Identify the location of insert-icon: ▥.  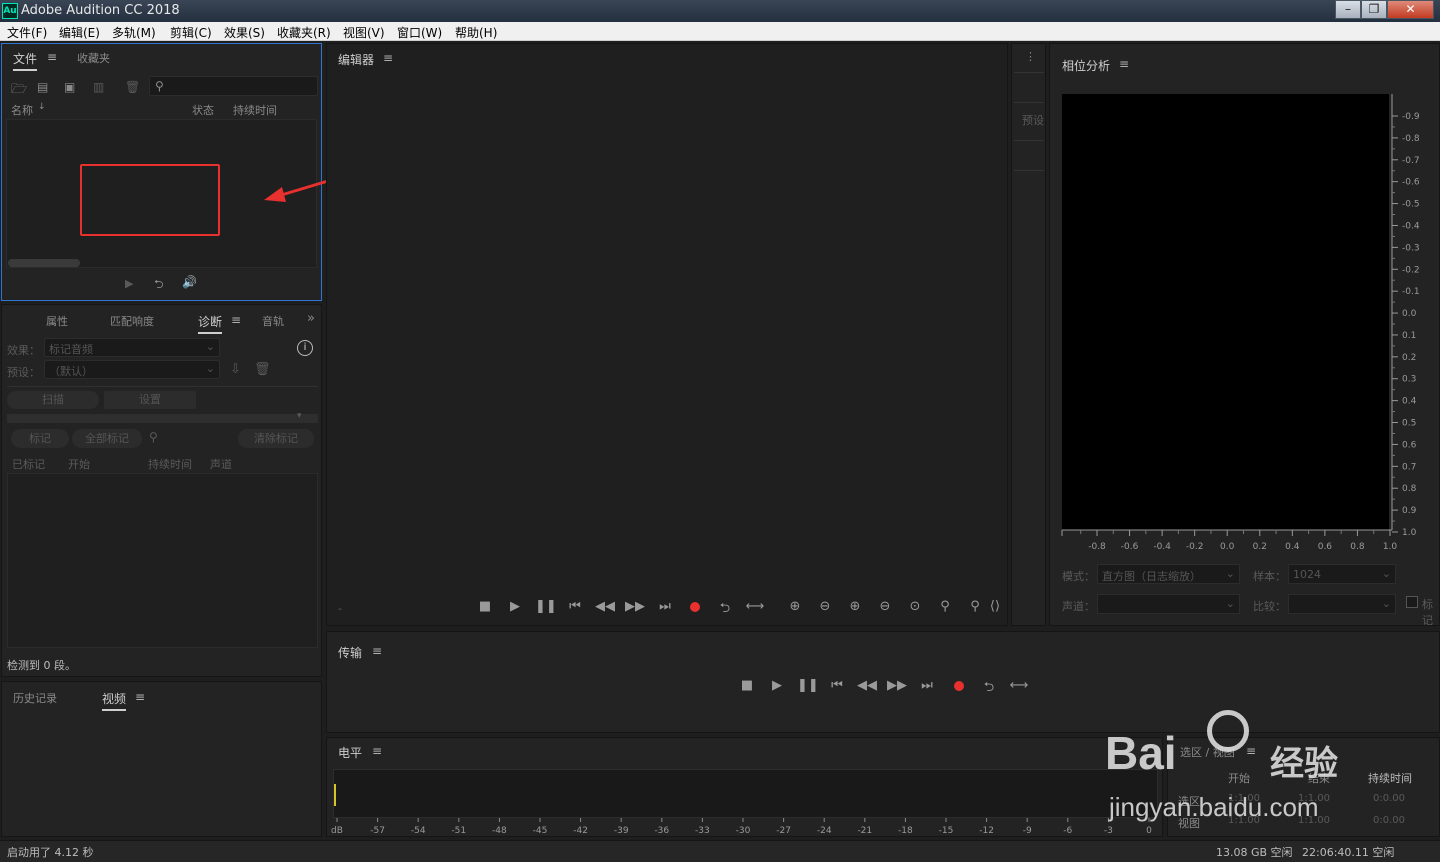
(98, 87).